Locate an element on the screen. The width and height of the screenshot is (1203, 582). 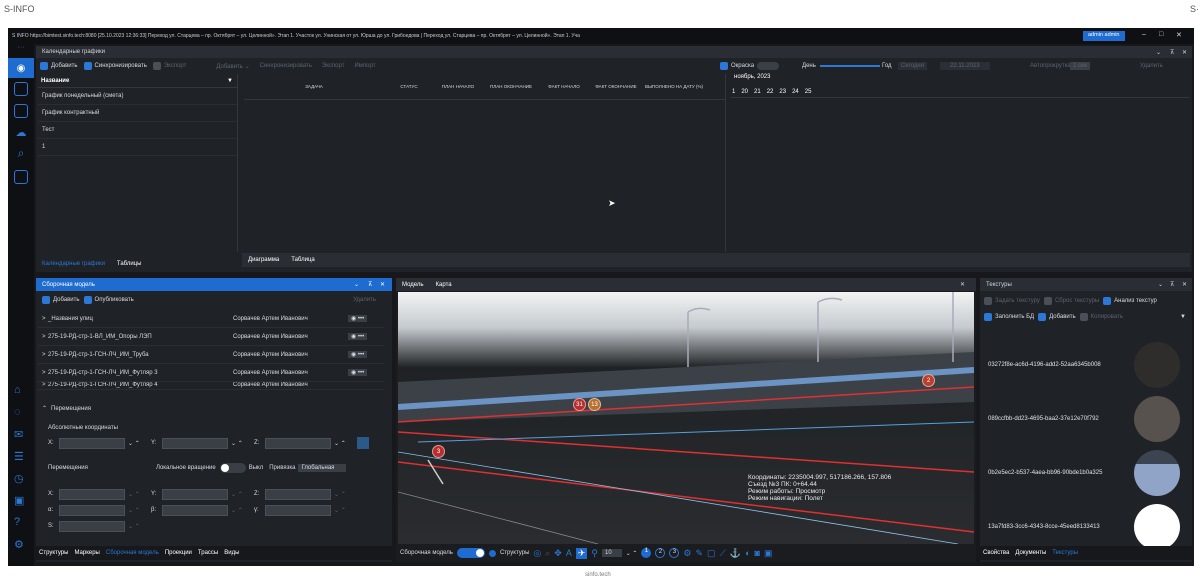
z-input is located at coordinates (298, 443).